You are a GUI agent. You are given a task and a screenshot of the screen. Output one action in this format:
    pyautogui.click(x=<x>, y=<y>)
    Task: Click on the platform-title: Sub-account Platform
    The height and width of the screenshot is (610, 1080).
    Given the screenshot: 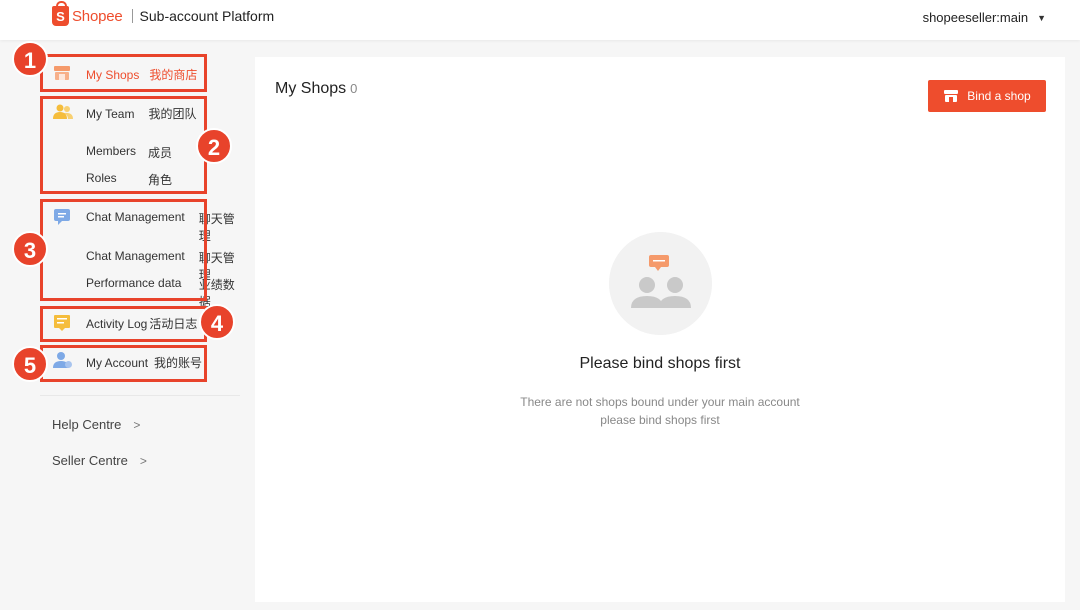 What is the action you would take?
    pyautogui.click(x=207, y=16)
    